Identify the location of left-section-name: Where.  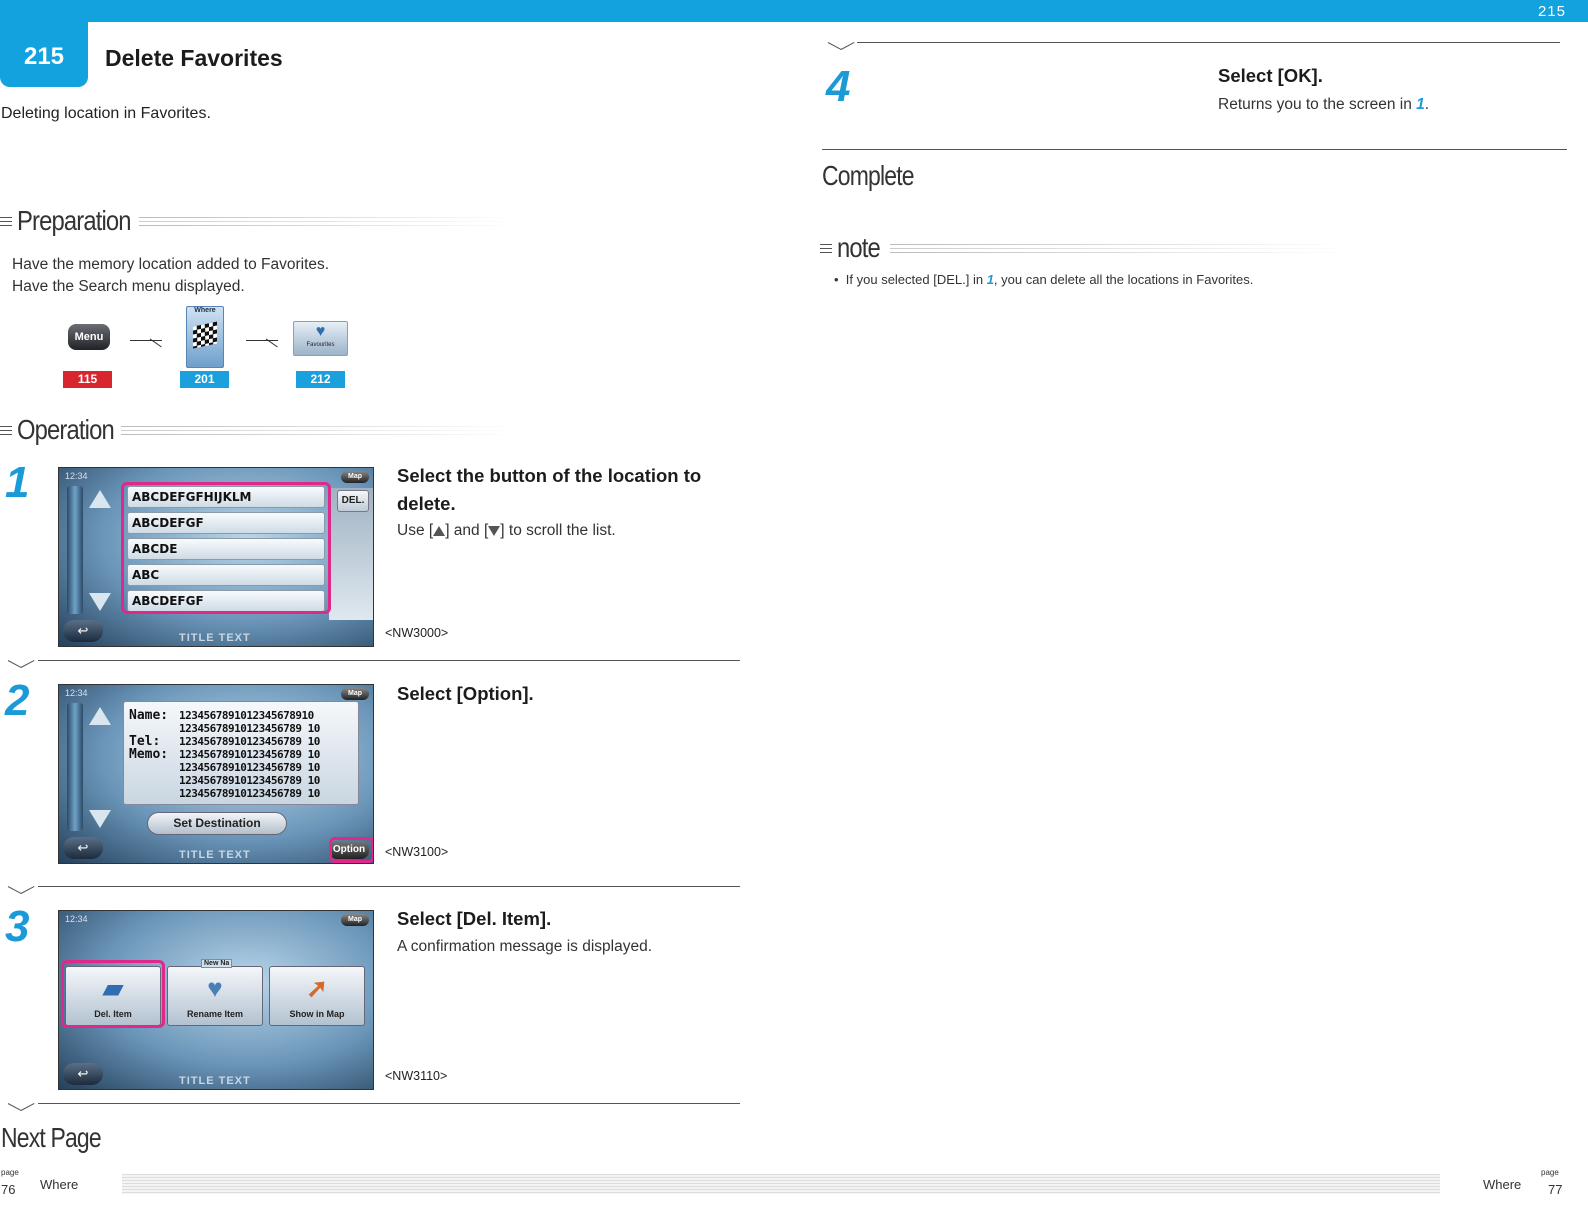
(59, 1184).